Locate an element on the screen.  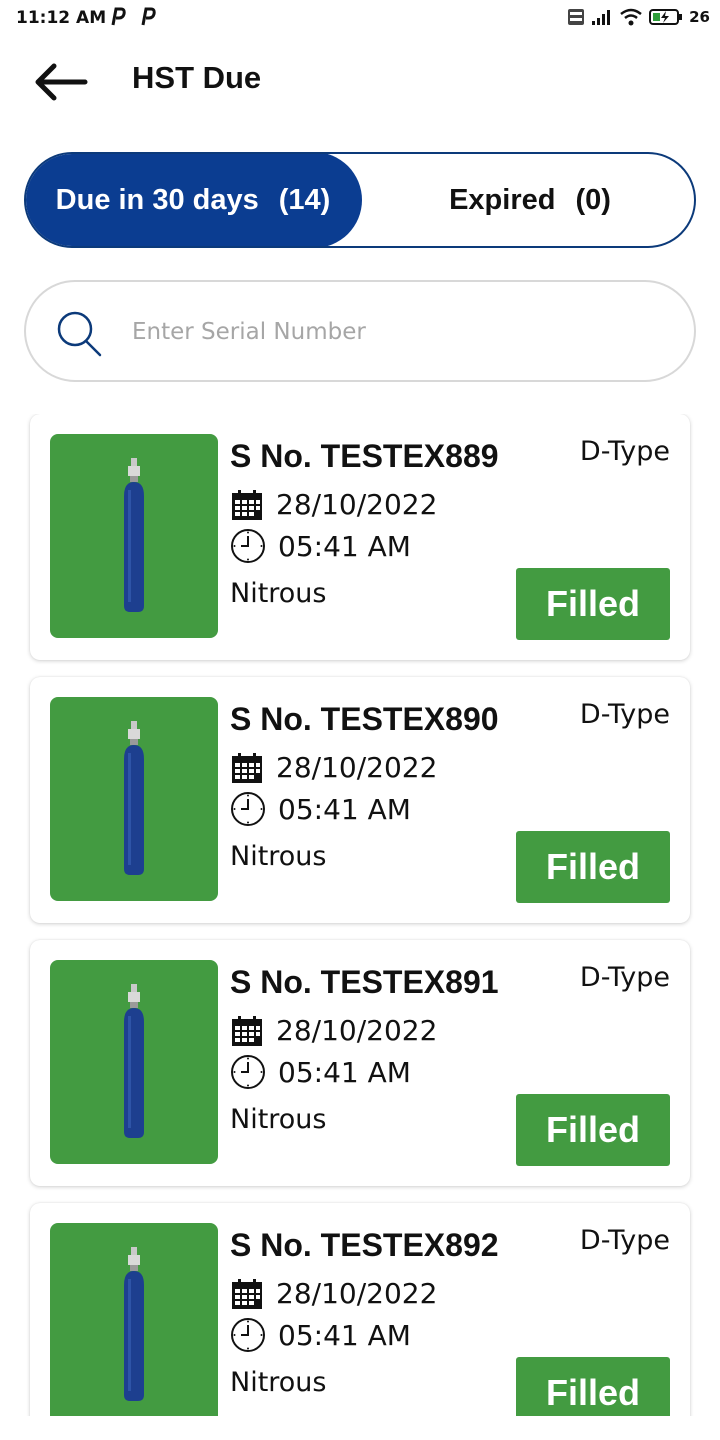
tab-due-in-30-days: Due in 30 days (14) is located at coordinates (194, 200).